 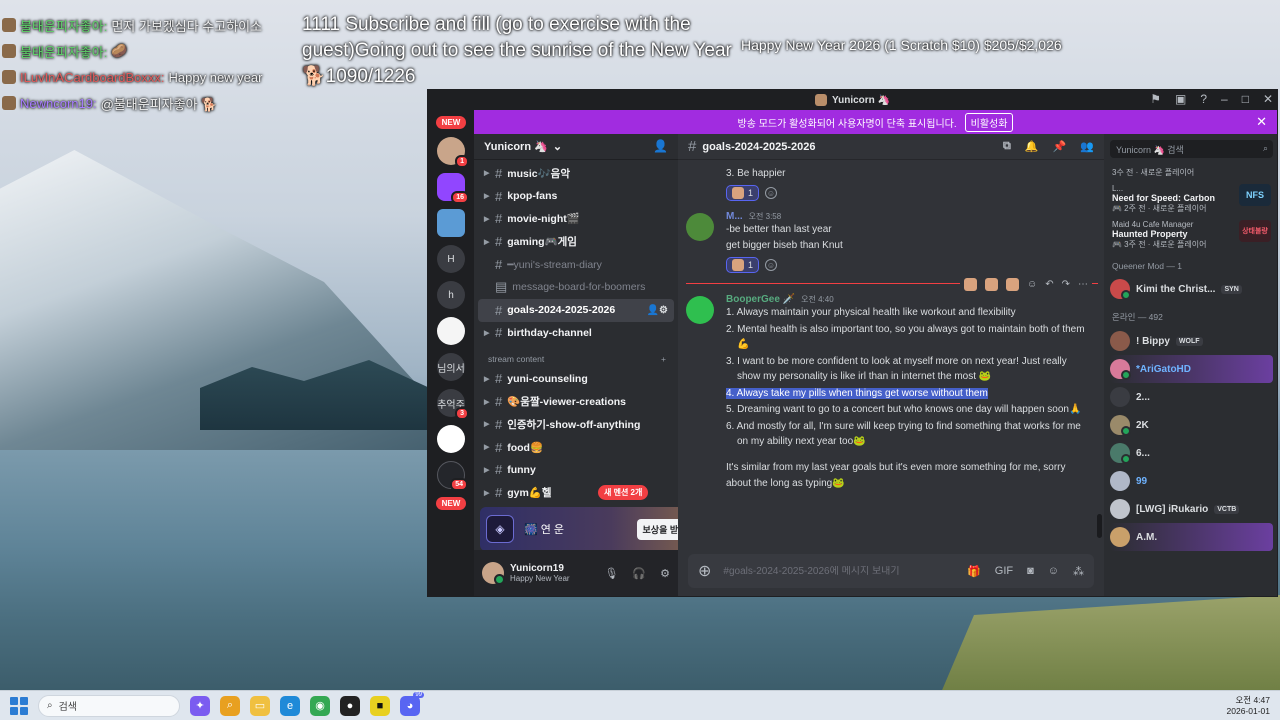 I want to click on threads-icon: ⧉, so click(x=1007, y=146).